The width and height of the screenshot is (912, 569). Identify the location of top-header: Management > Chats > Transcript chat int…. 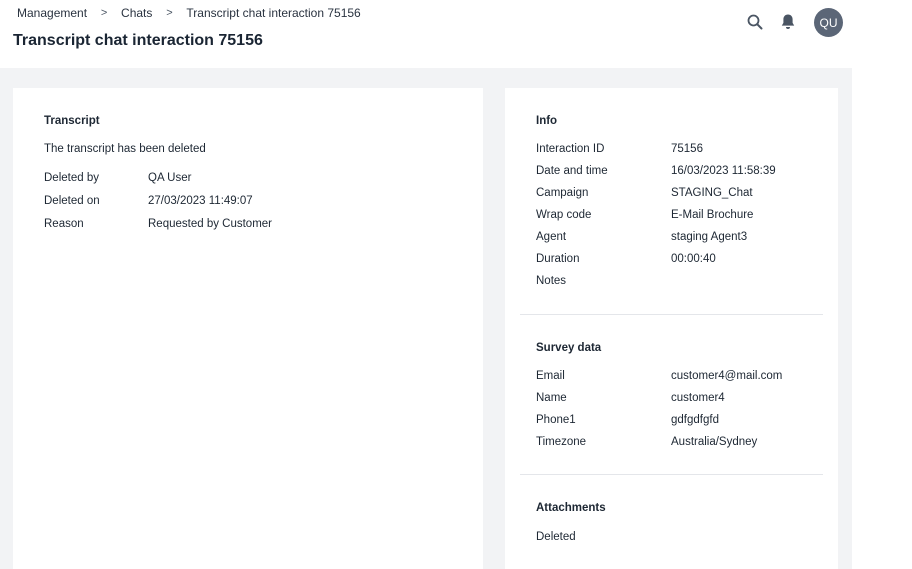
(426, 34).